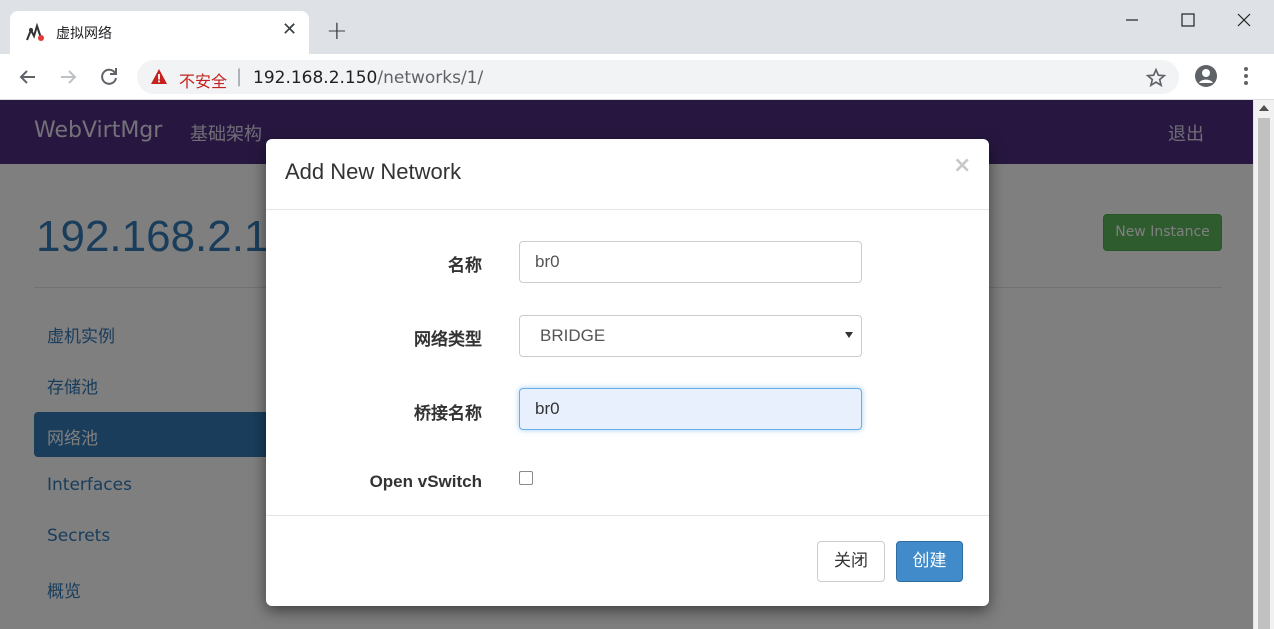 Image resolution: width=1274 pixels, height=629 pixels. I want to click on modal-footer: 关闭 创建, so click(627, 560).